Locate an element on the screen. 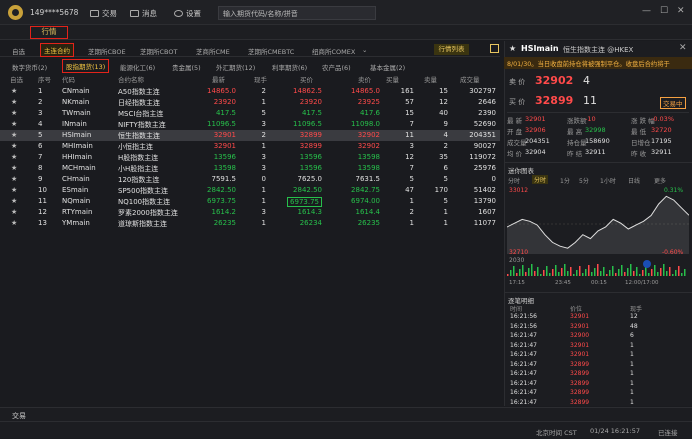 This screenshot has height=439, width=692. exchange-tab: 芝期所CMEBTC is located at coordinates (271, 51).